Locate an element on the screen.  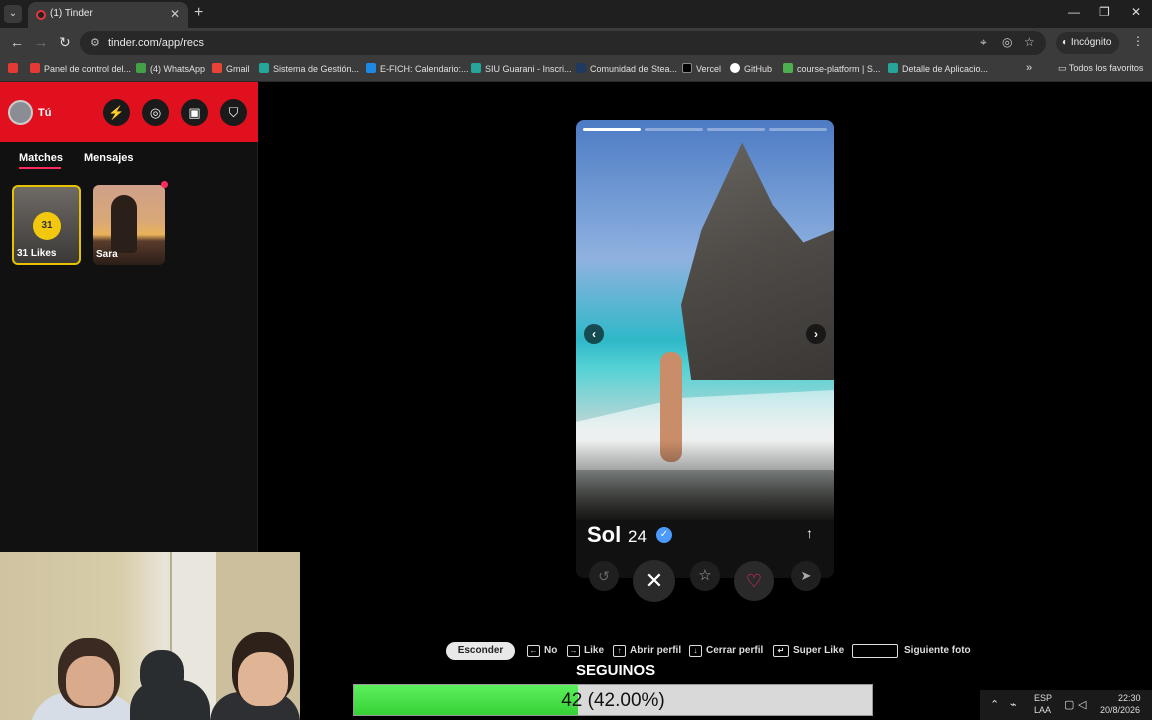
like-button: ♡ is located at coordinates (754, 581).